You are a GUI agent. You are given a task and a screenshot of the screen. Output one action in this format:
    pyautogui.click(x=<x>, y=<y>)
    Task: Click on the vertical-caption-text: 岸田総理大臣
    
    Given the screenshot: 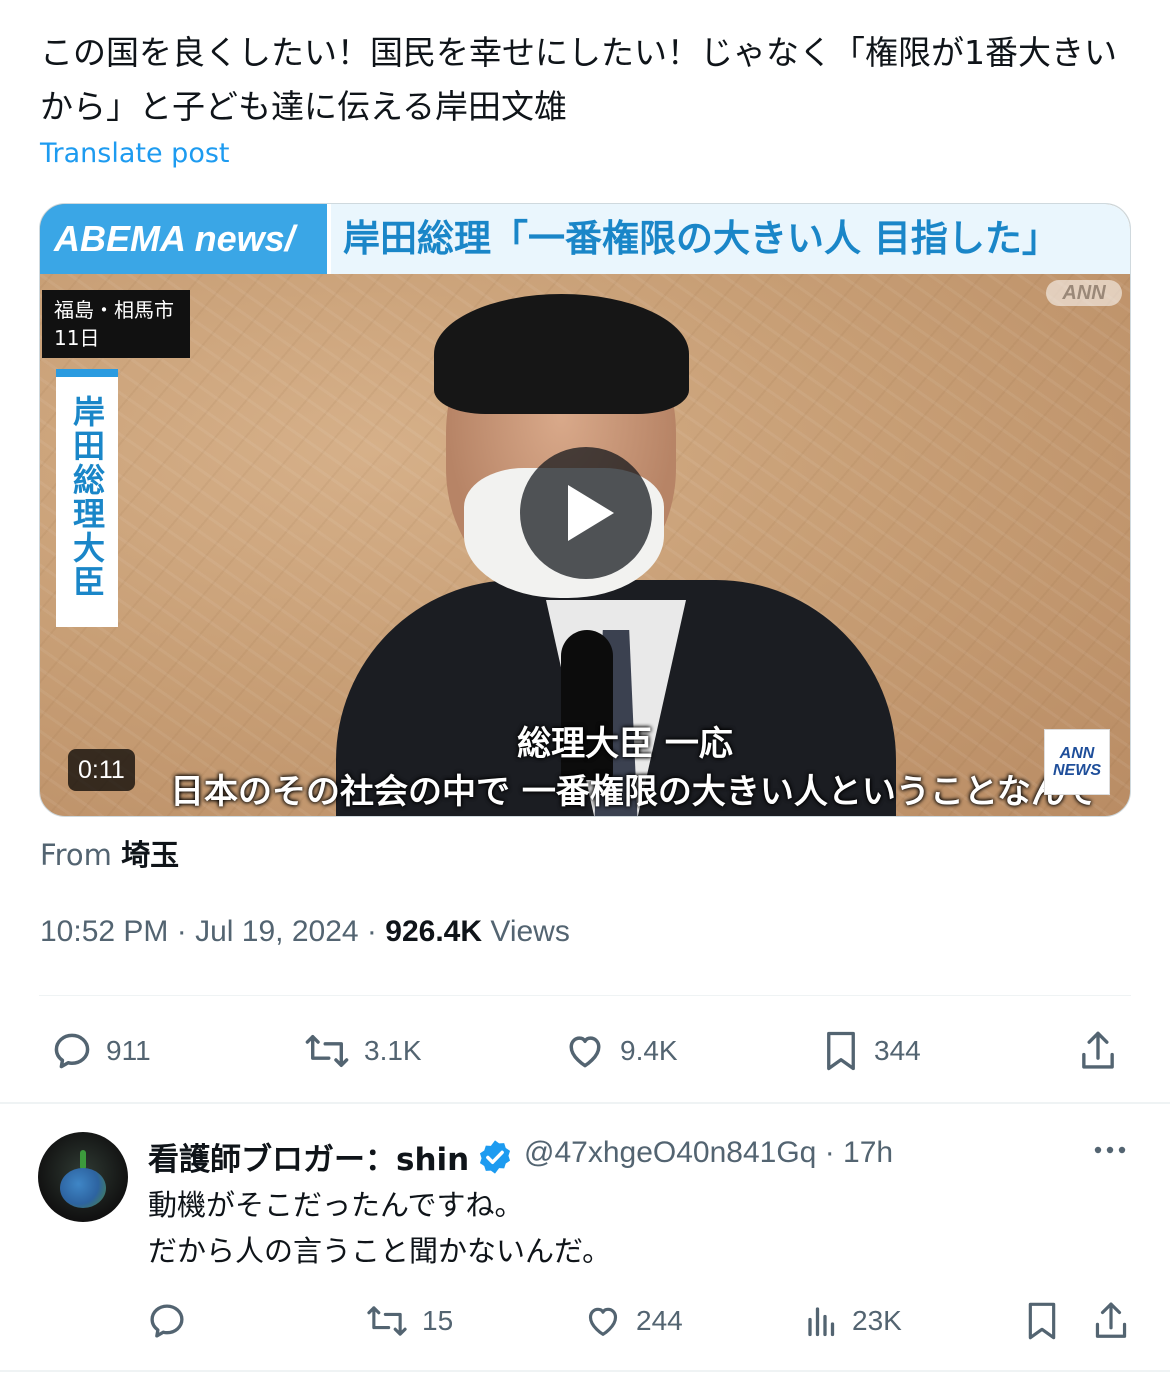 What is the action you would take?
    pyautogui.click(x=87, y=497)
    